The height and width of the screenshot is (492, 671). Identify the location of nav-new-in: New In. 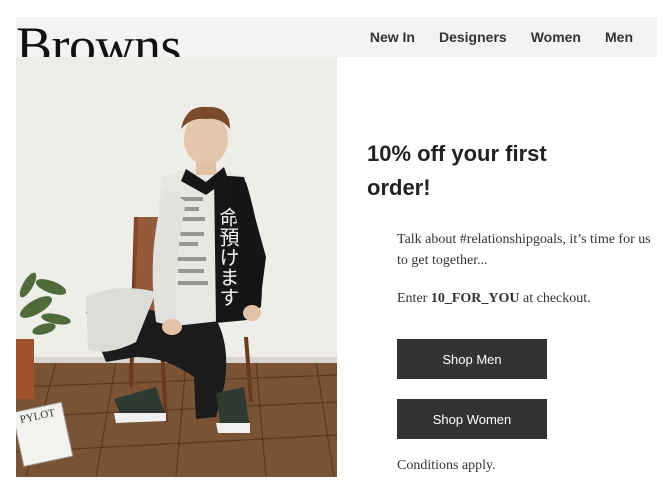
(392, 37).